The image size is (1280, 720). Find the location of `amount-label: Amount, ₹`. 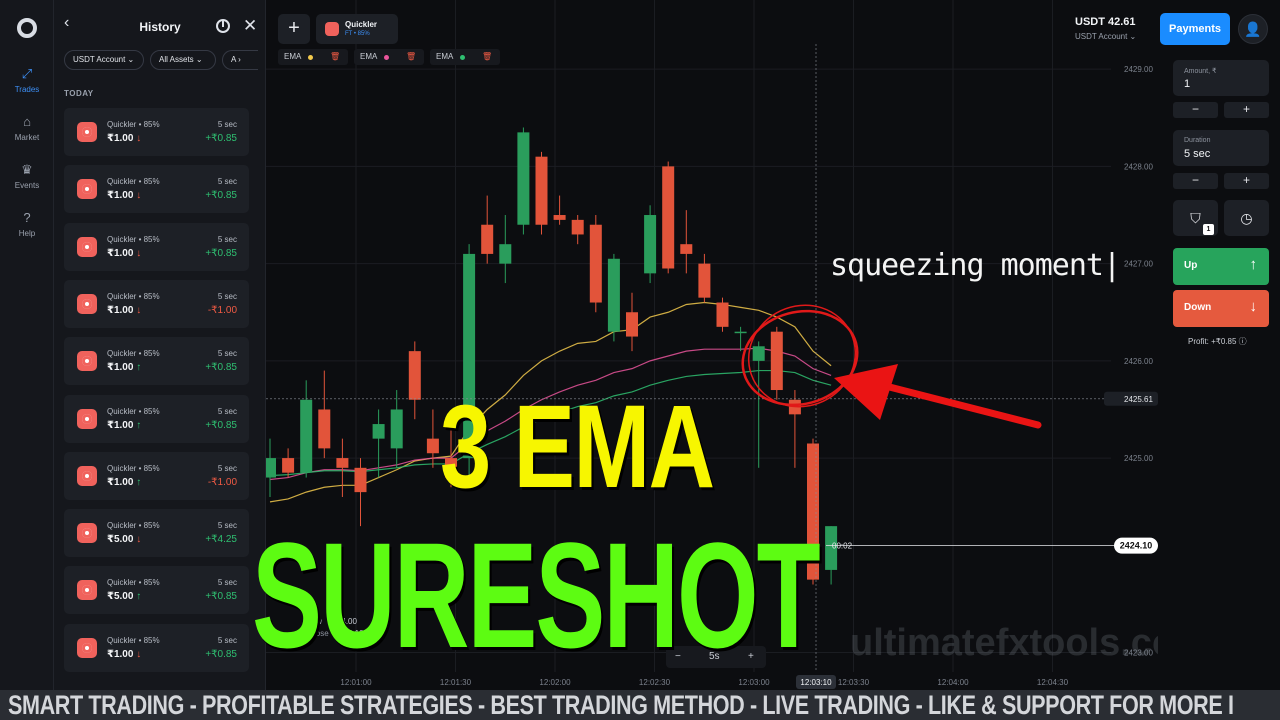

amount-label: Amount, ₹ is located at coordinates (1200, 71).